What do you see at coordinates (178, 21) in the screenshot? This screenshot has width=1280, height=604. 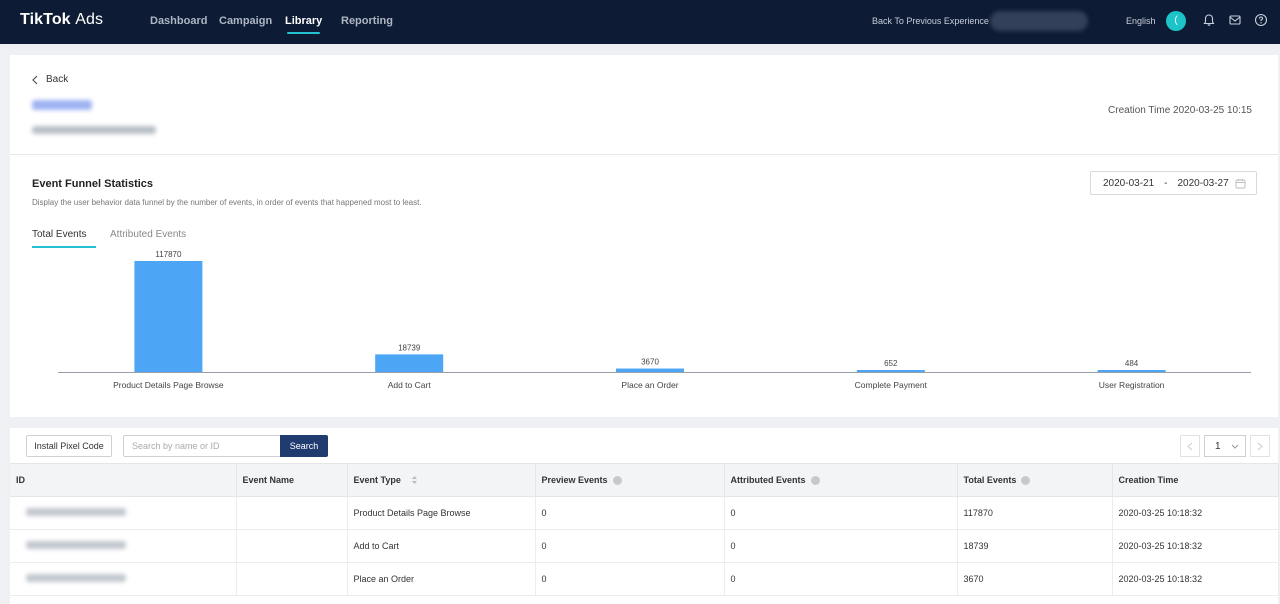 I see `nav-tab-dashboard: Dashboard` at bounding box center [178, 21].